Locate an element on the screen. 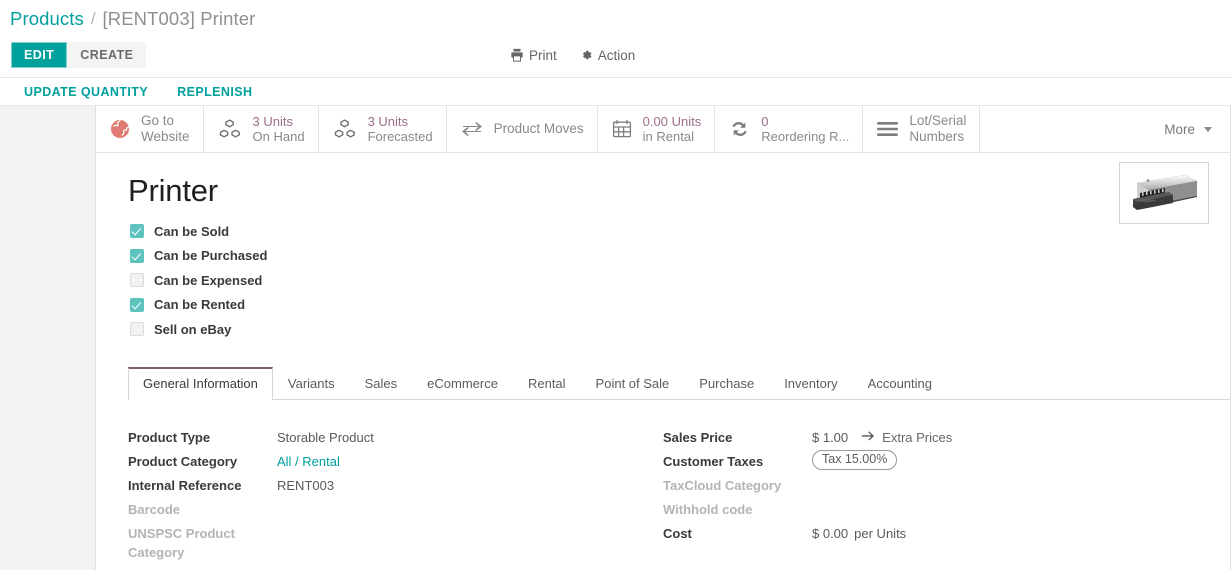  stat-label: in Rental is located at coordinates (668, 136).